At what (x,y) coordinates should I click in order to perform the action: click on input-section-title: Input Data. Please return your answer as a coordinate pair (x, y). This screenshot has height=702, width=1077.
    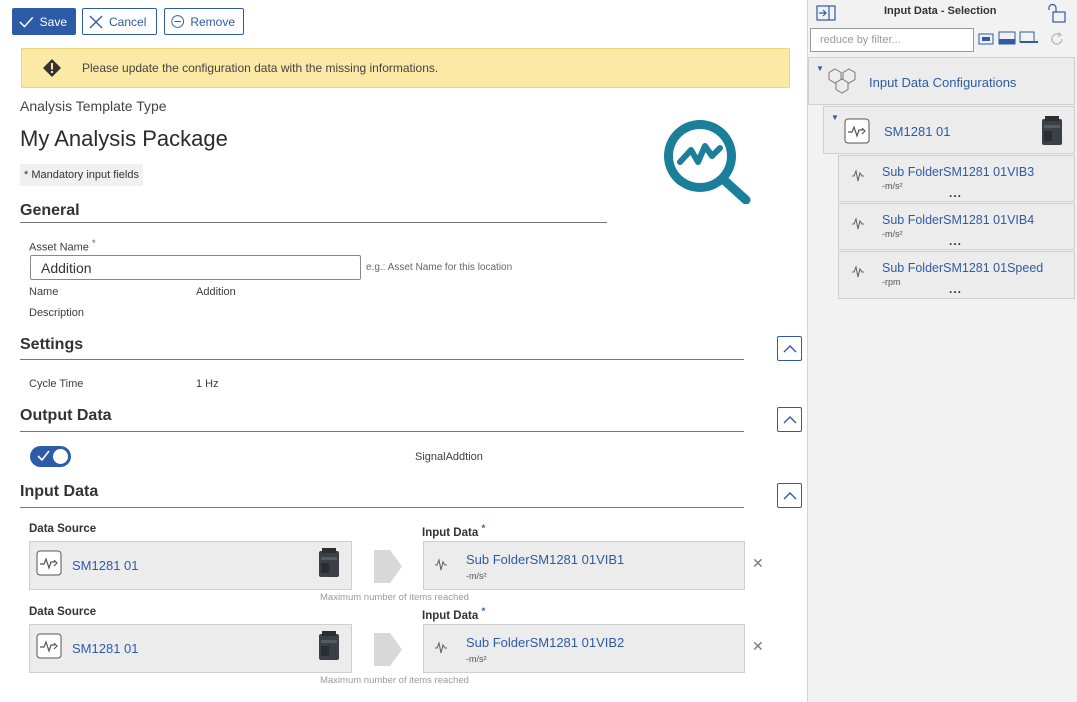
    Looking at the image, I should click on (59, 491).